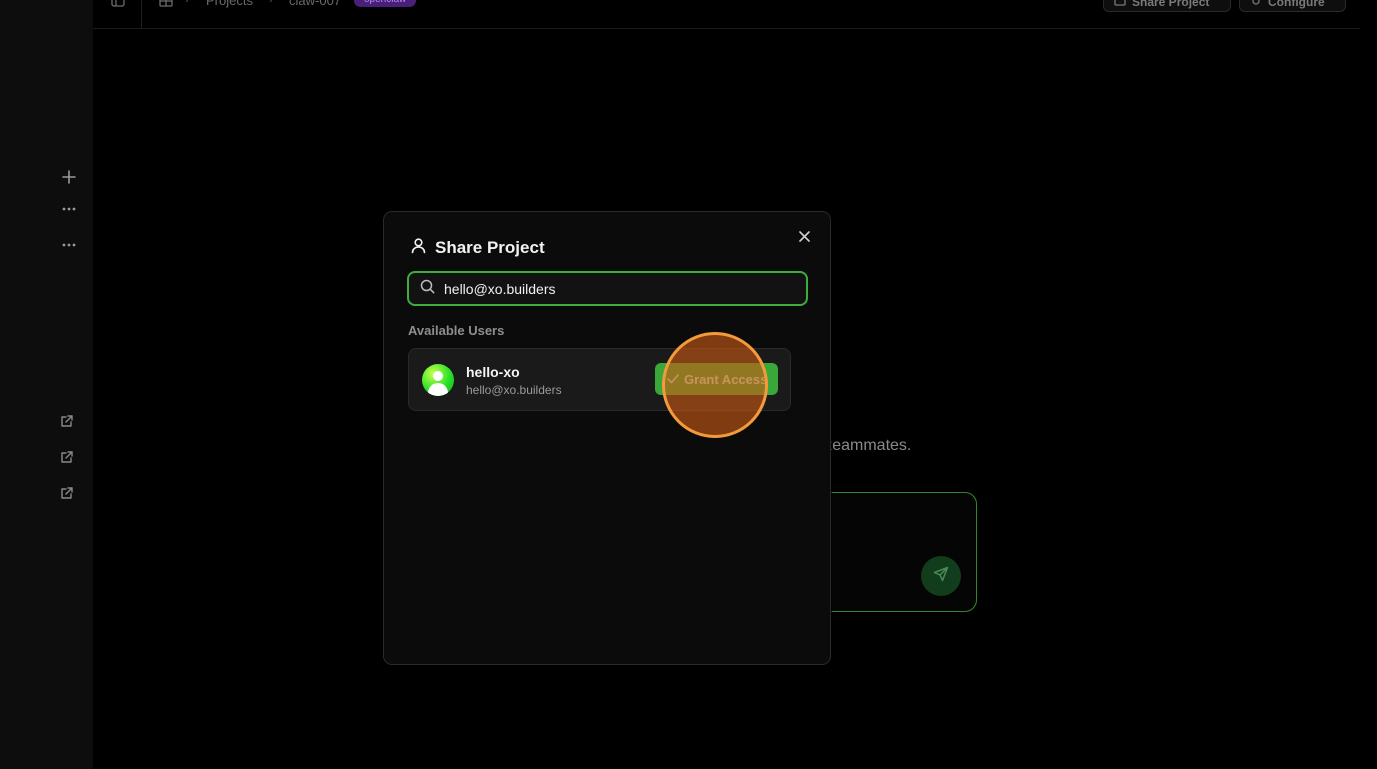 The width and height of the screenshot is (1377, 769). Describe the element at coordinates (1256, 4) in the screenshot. I see `gear-icon` at that location.